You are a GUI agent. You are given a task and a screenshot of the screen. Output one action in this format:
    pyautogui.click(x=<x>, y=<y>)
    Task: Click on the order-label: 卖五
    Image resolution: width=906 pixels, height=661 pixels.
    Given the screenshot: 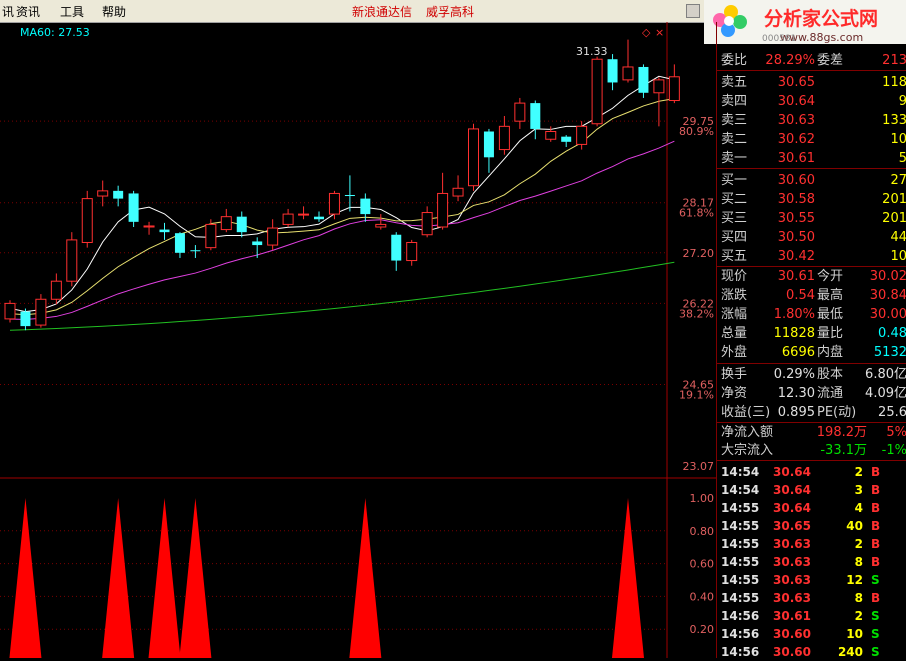 What is the action you would take?
    pyautogui.click(x=734, y=82)
    